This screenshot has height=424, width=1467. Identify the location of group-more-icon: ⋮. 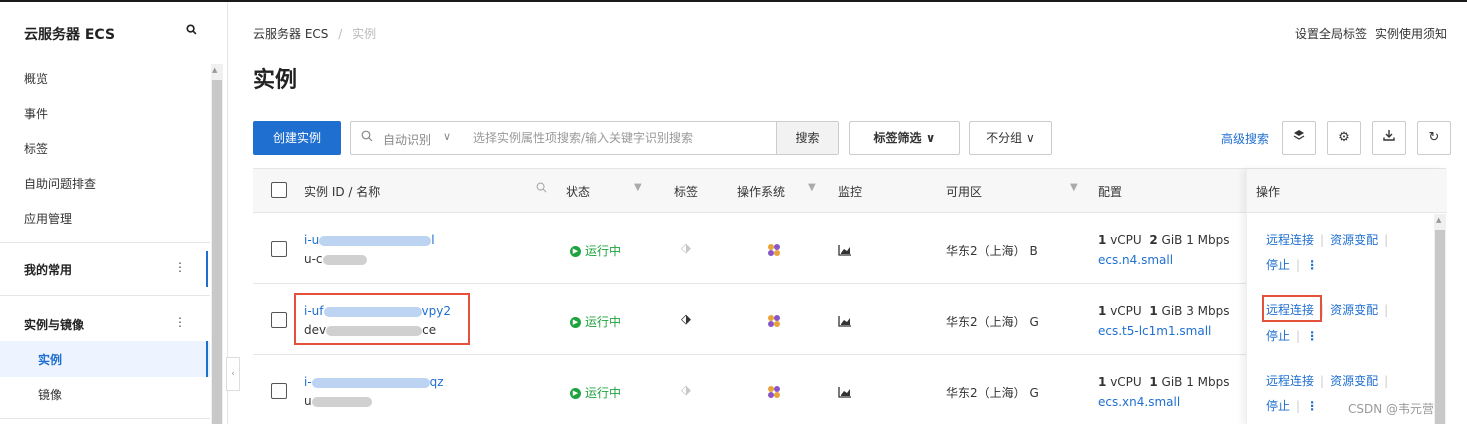
(180, 322).